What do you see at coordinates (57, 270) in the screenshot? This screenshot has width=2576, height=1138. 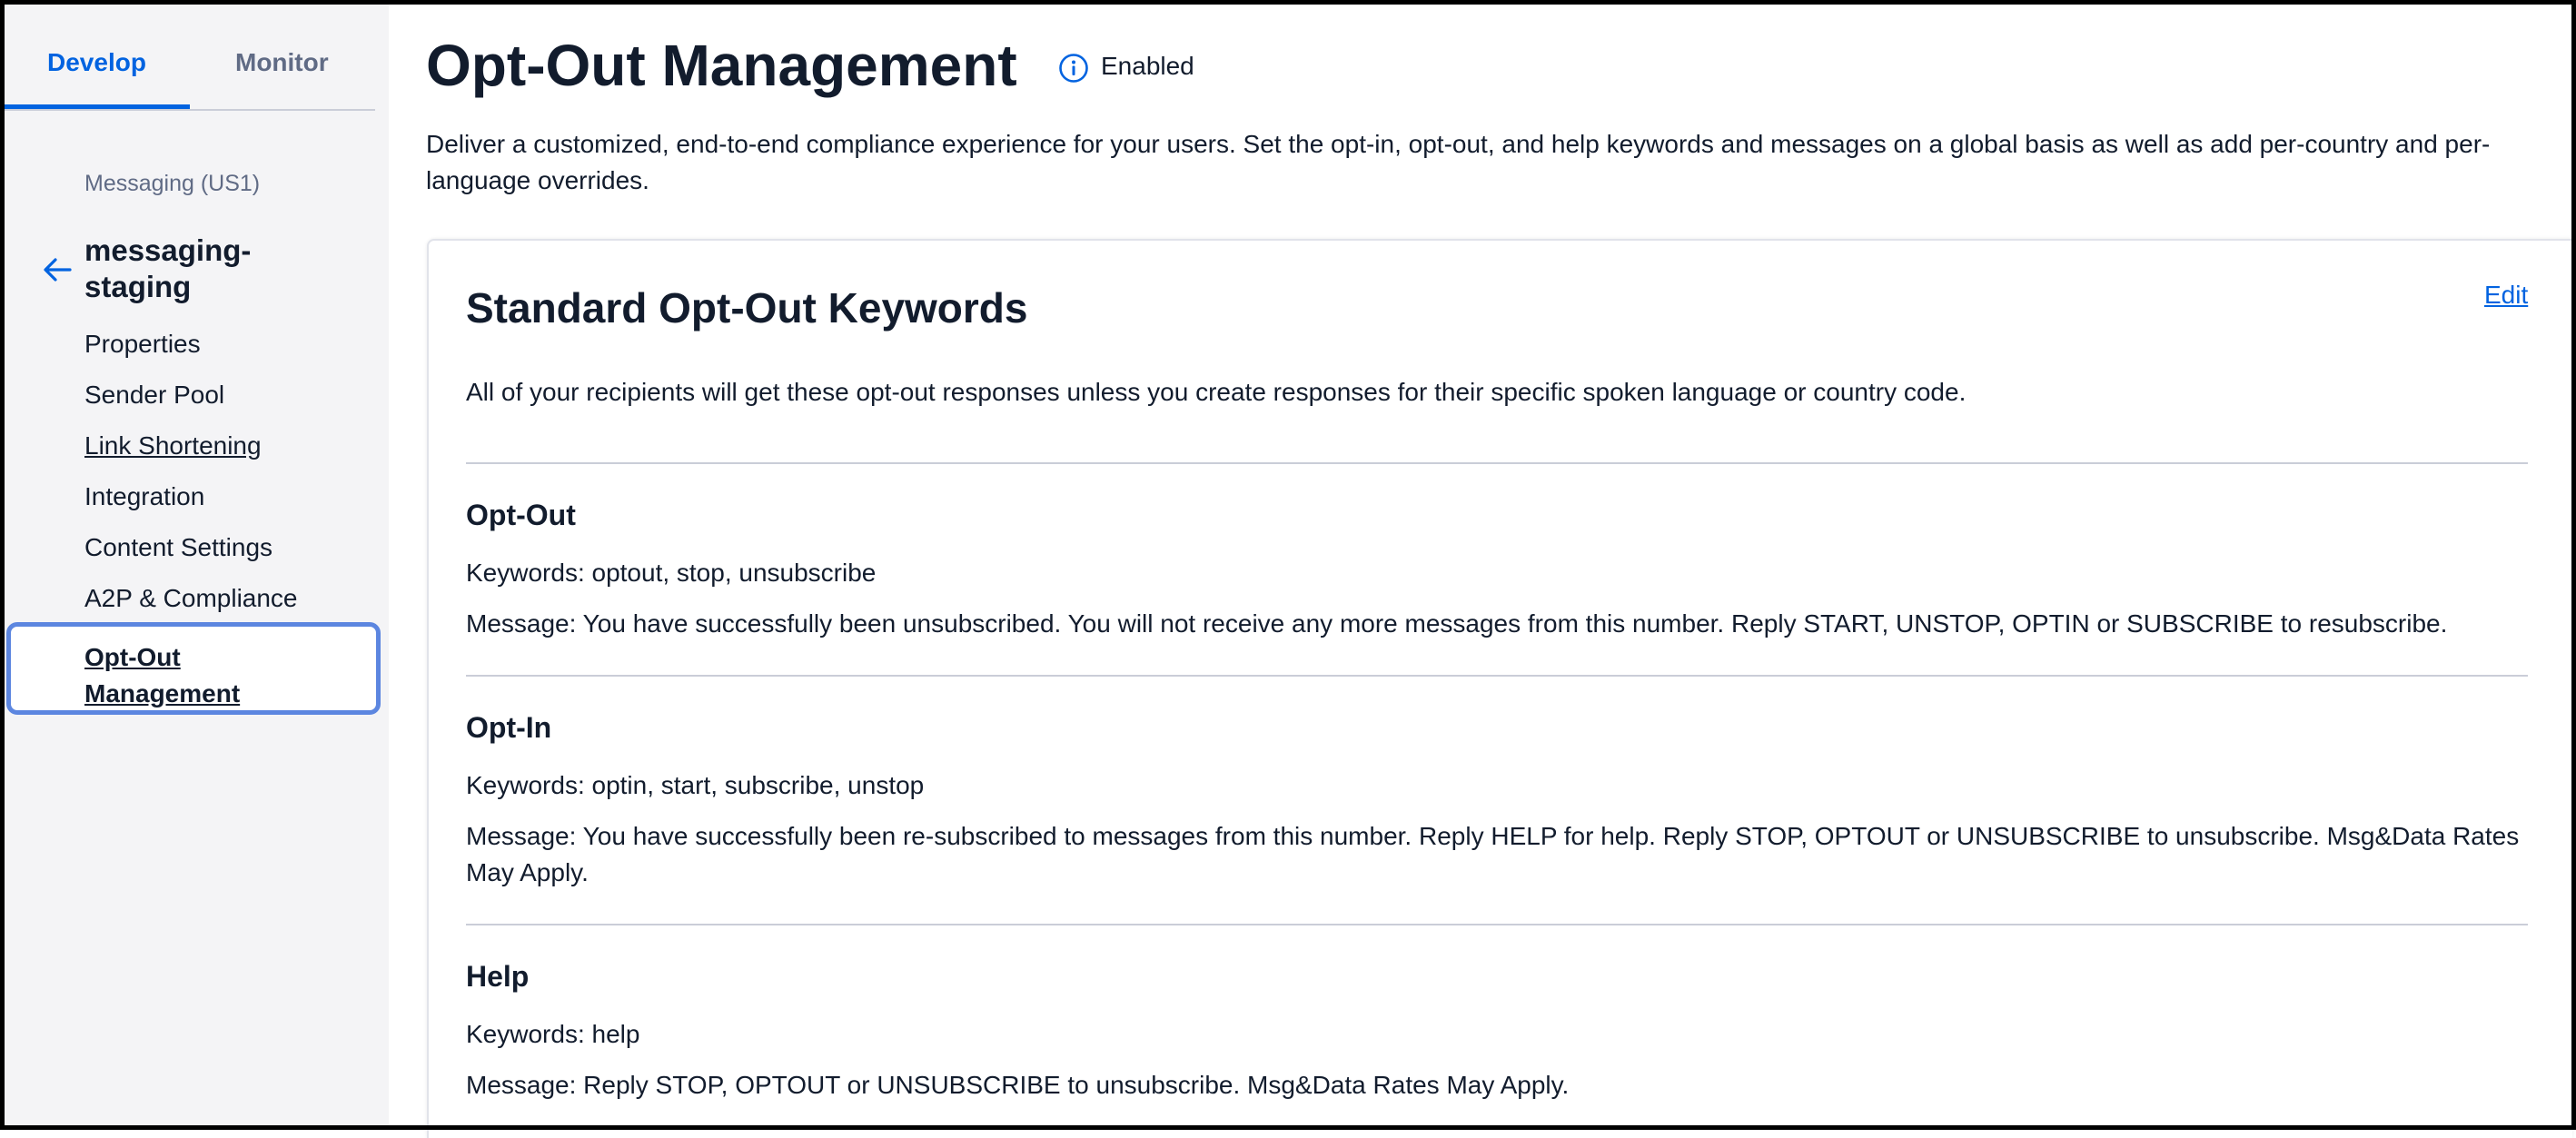 I see `back-arrow-icon` at bounding box center [57, 270].